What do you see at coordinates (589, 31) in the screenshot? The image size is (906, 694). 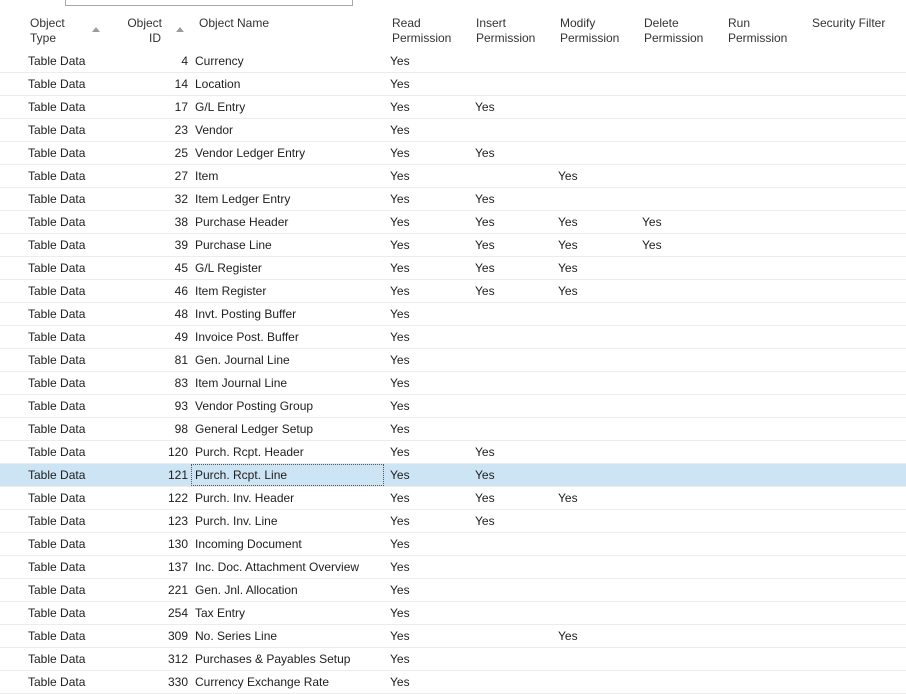 I see `column-header-modify-permission: Modify Permission` at bounding box center [589, 31].